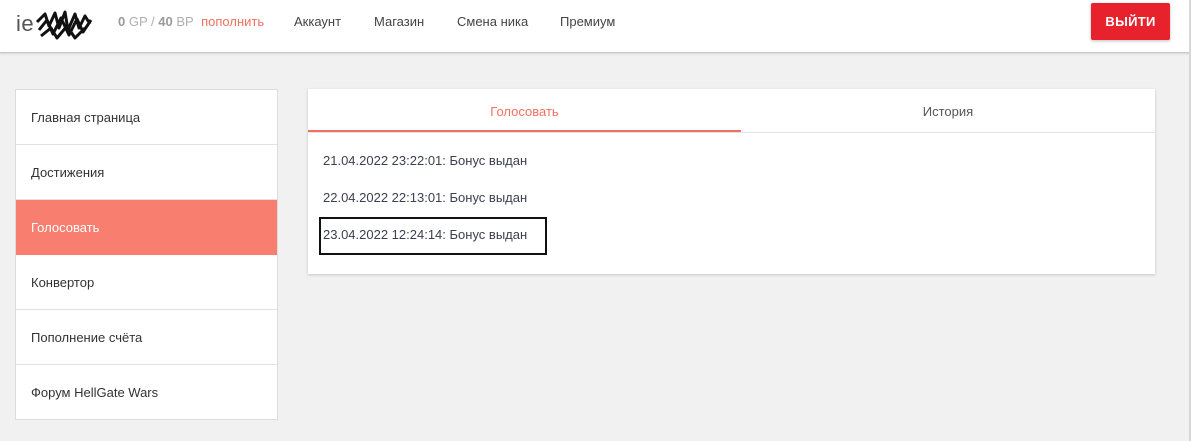 This screenshot has width=1191, height=441. What do you see at coordinates (425, 197) in the screenshot?
I see `vote-entry: 22.04.2022 22:13:01: Бонус выдан` at bounding box center [425, 197].